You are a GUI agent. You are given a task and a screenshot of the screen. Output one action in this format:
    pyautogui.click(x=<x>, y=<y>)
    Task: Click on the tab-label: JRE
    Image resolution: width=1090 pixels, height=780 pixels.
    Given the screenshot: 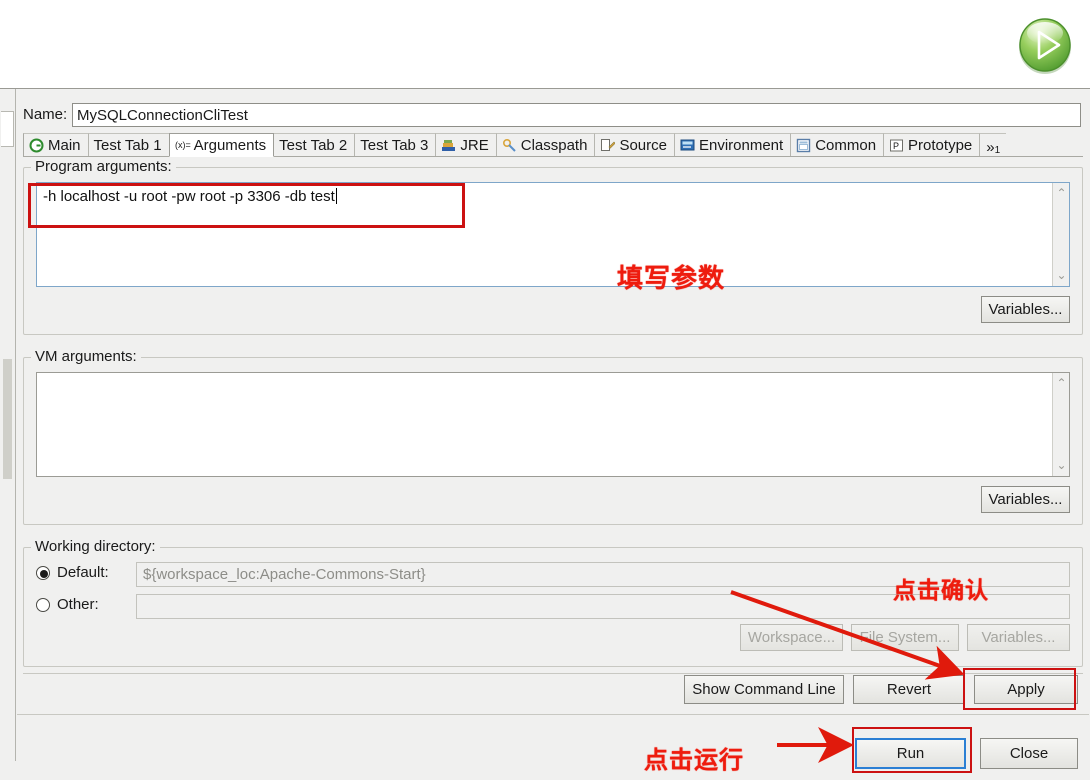 What is the action you would take?
    pyautogui.click(x=474, y=145)
    